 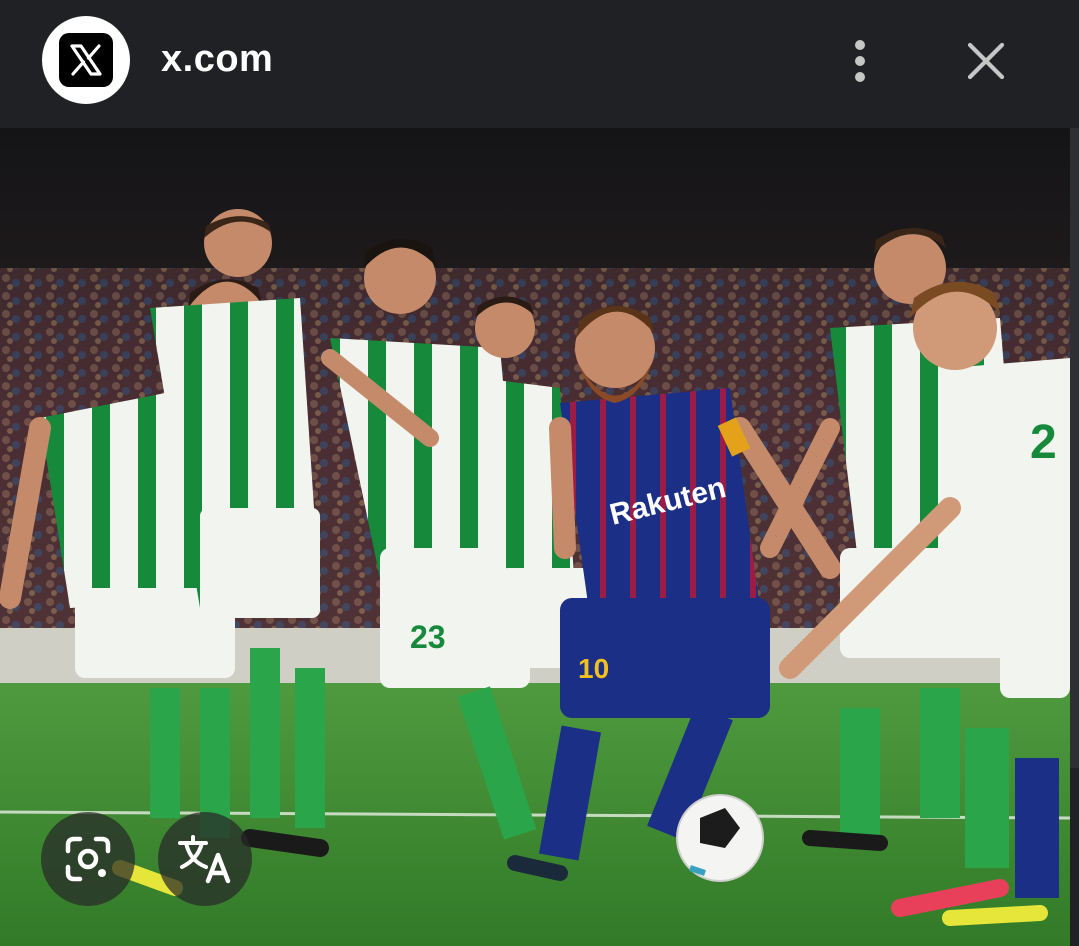 What do you see at coordinates (860, 45) in the screenshot?
I see `more-vert-icon` at bounding box center [860, 45].